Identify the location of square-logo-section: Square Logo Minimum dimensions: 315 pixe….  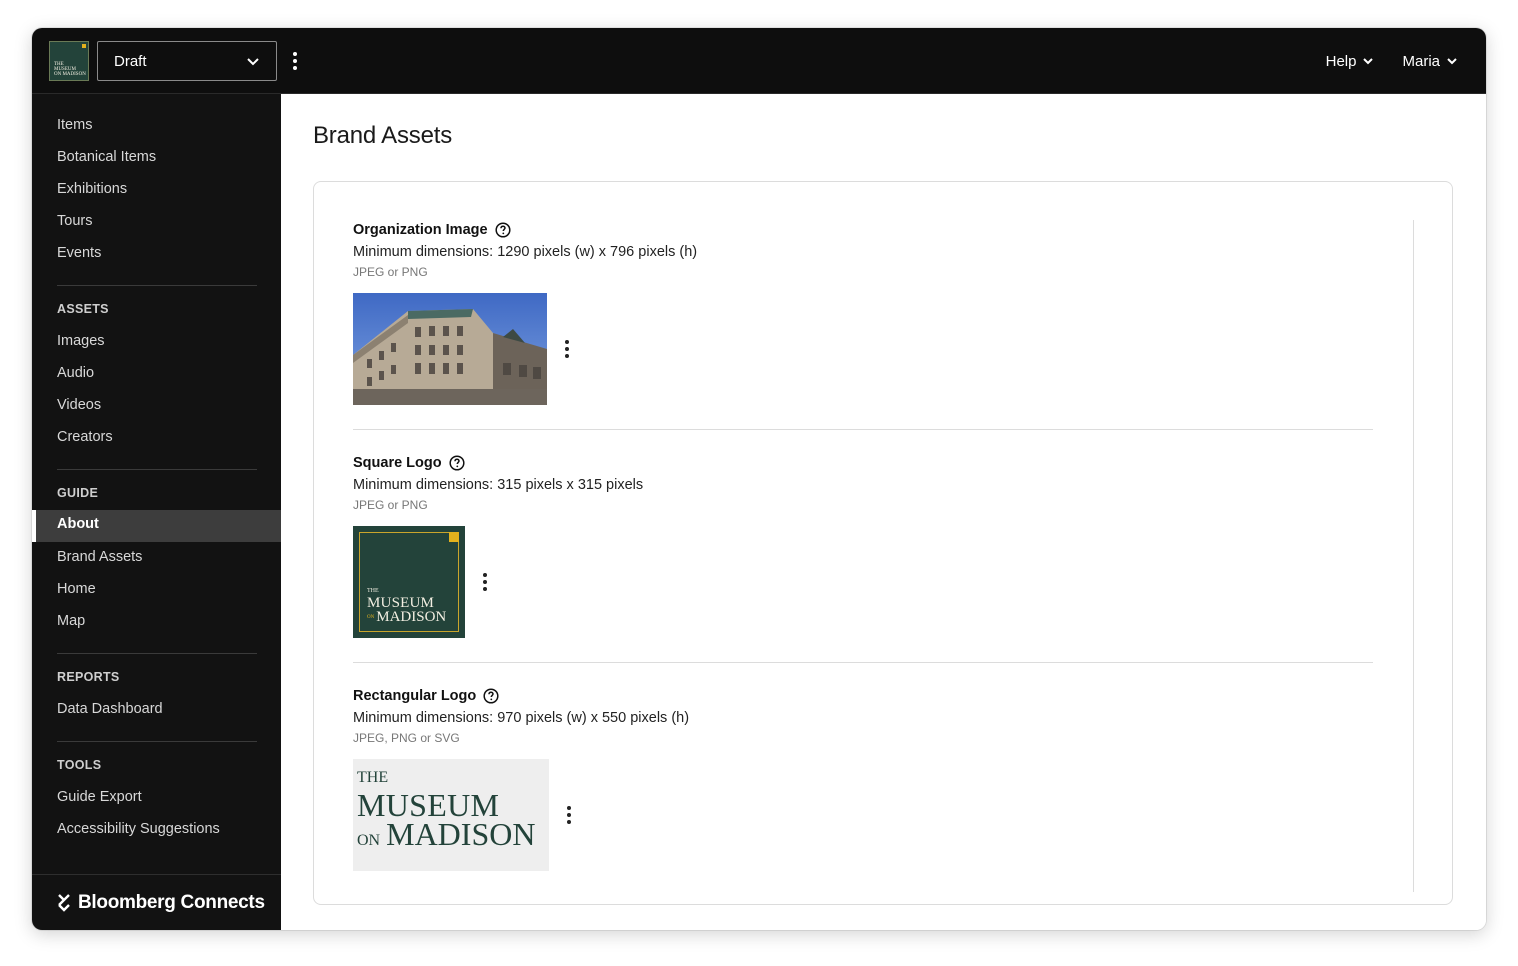
(863, 545).